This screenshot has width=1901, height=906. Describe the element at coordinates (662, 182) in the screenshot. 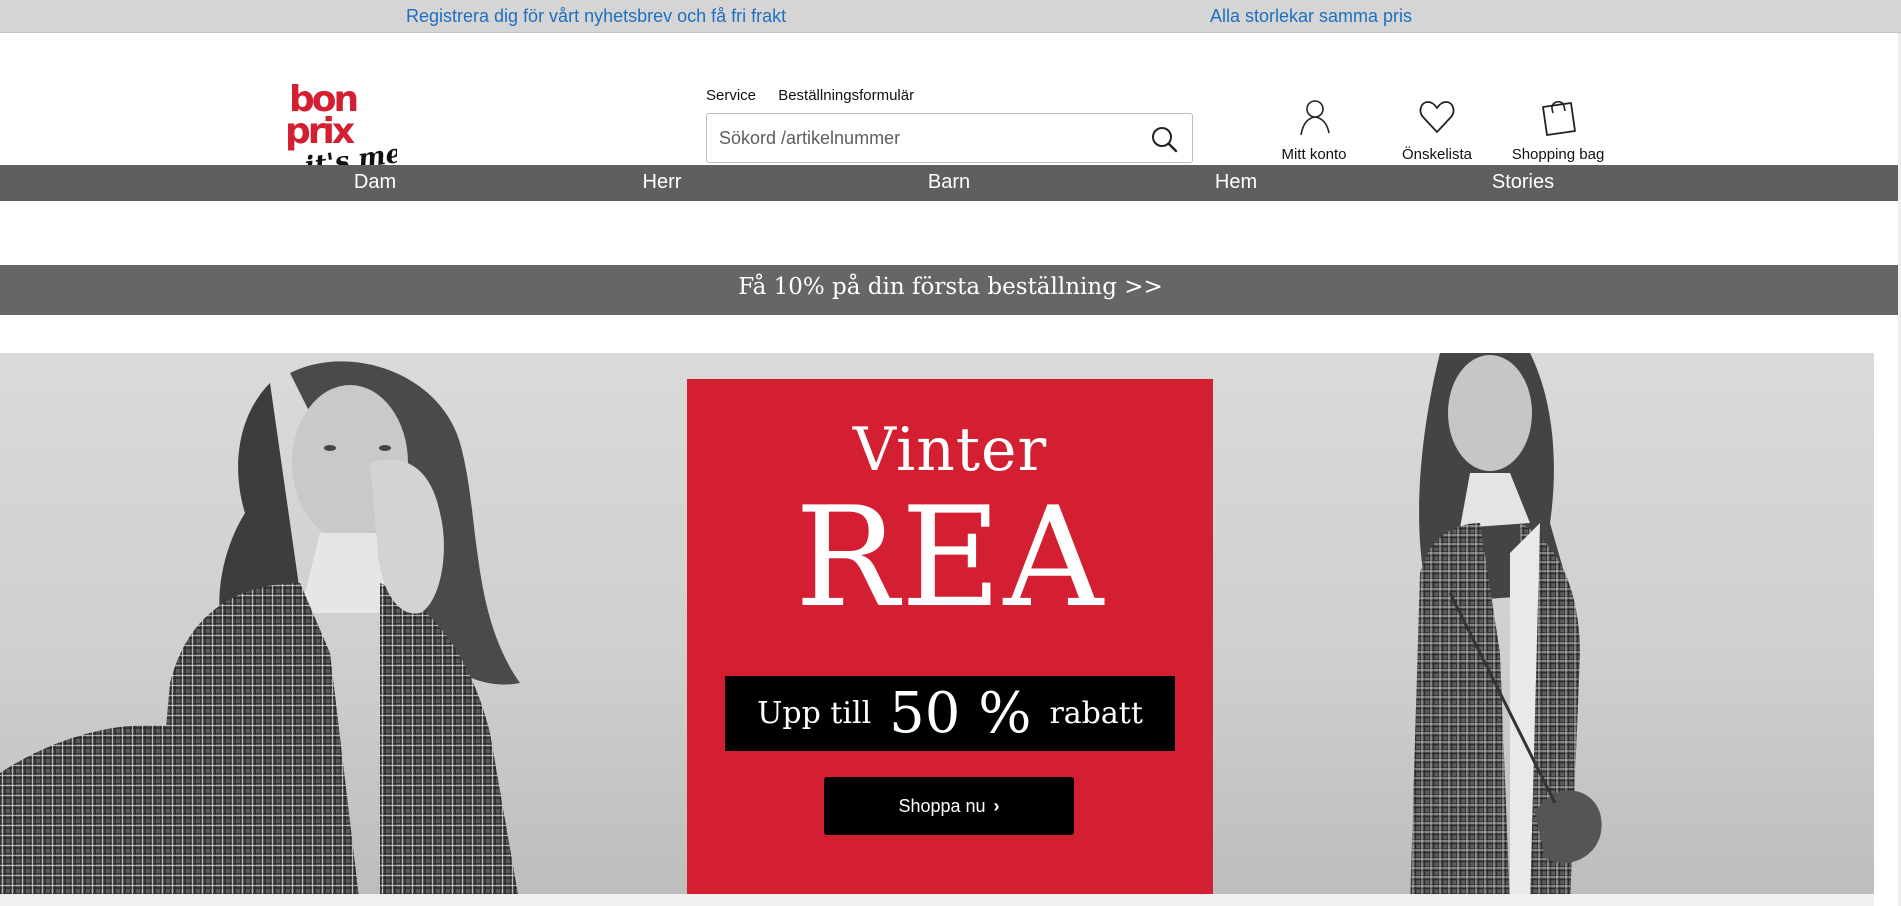

I see `nav-item-herr: Herr` at that location.